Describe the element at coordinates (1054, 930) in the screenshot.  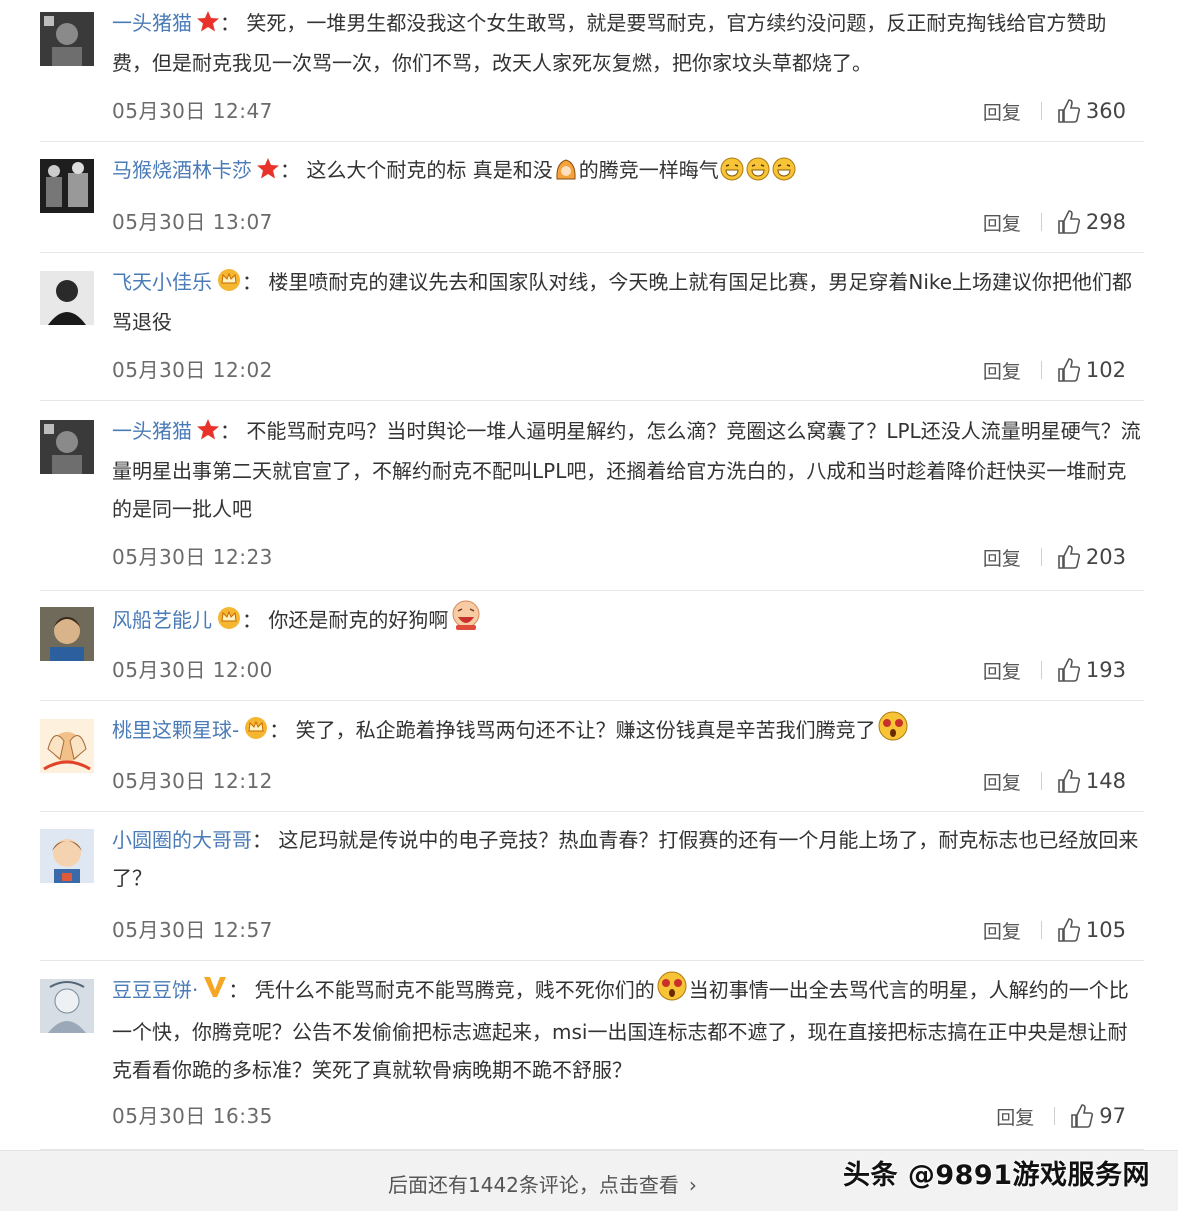
I see `comment-actions: 回复 105` at that location.